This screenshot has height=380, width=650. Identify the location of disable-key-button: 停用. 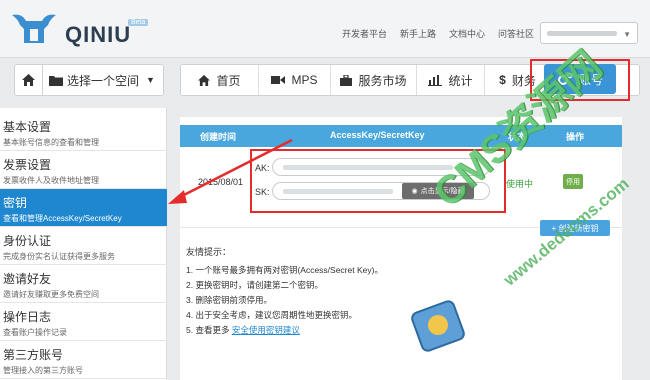
(573, 181).